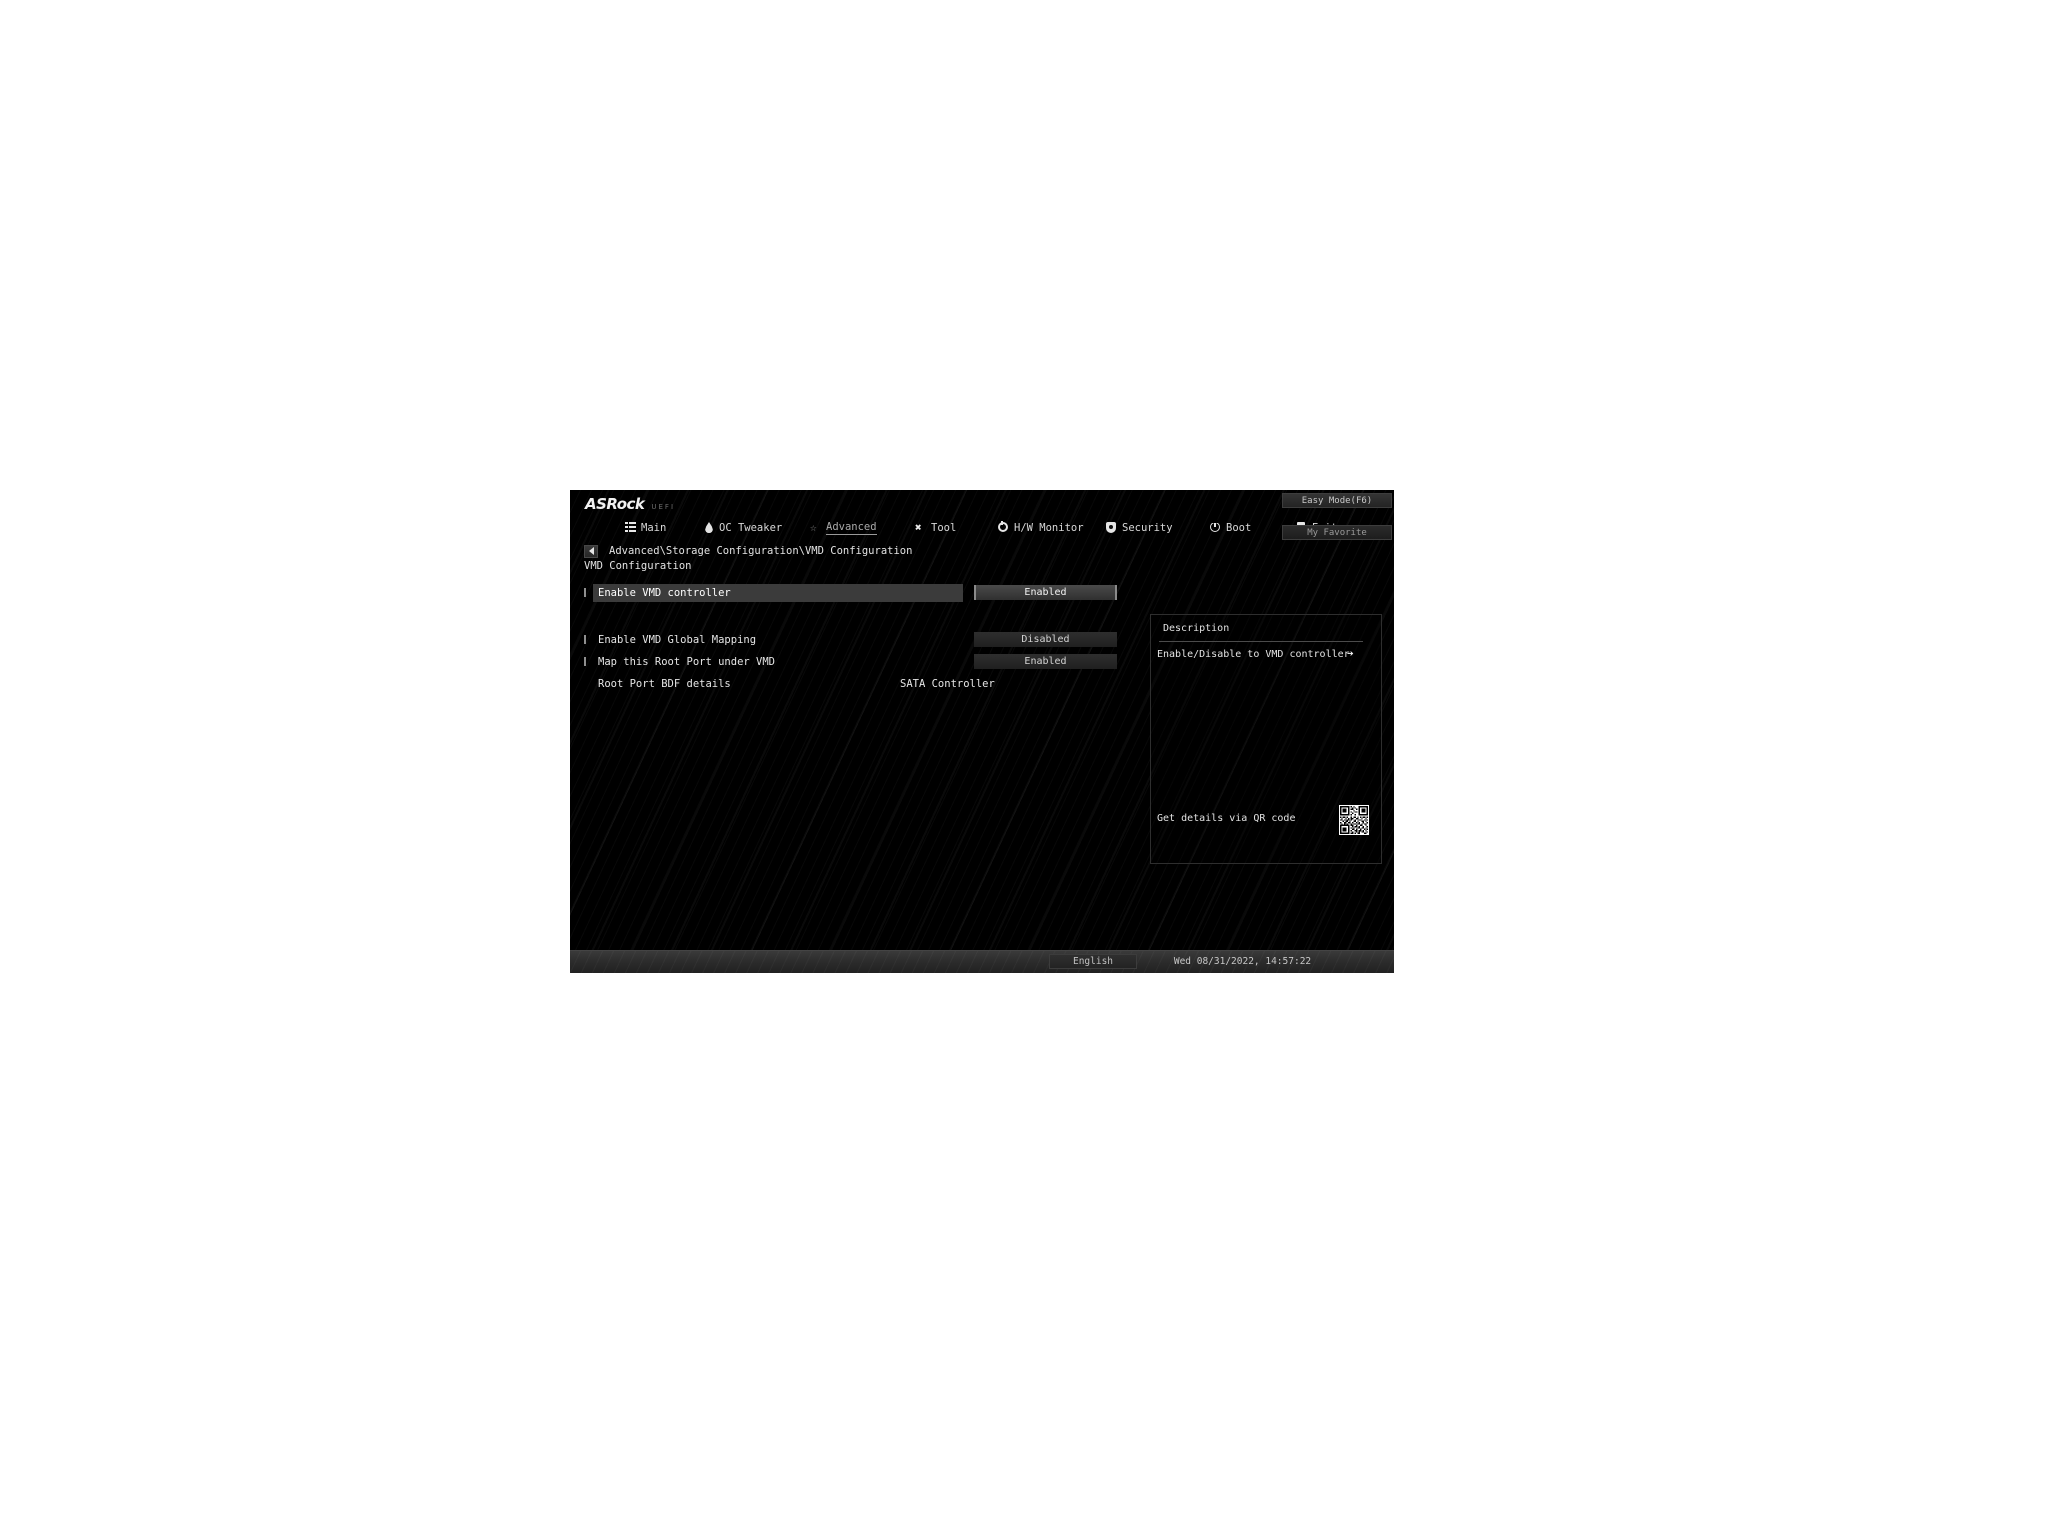 The width and height of the screenshot is (2048, 1533). I want to click on setting-label: Enable VMD Global Mapping, so click(677, 640).